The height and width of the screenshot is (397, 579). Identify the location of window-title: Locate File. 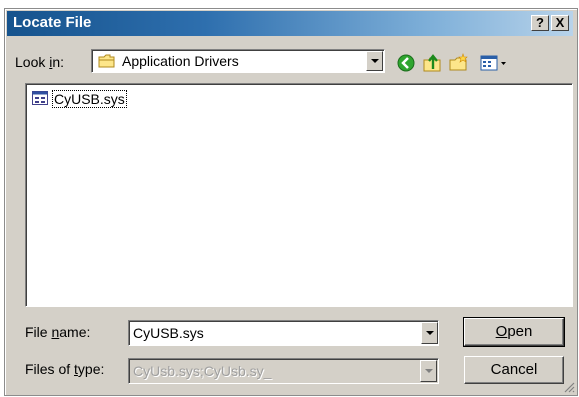
(52, 22).